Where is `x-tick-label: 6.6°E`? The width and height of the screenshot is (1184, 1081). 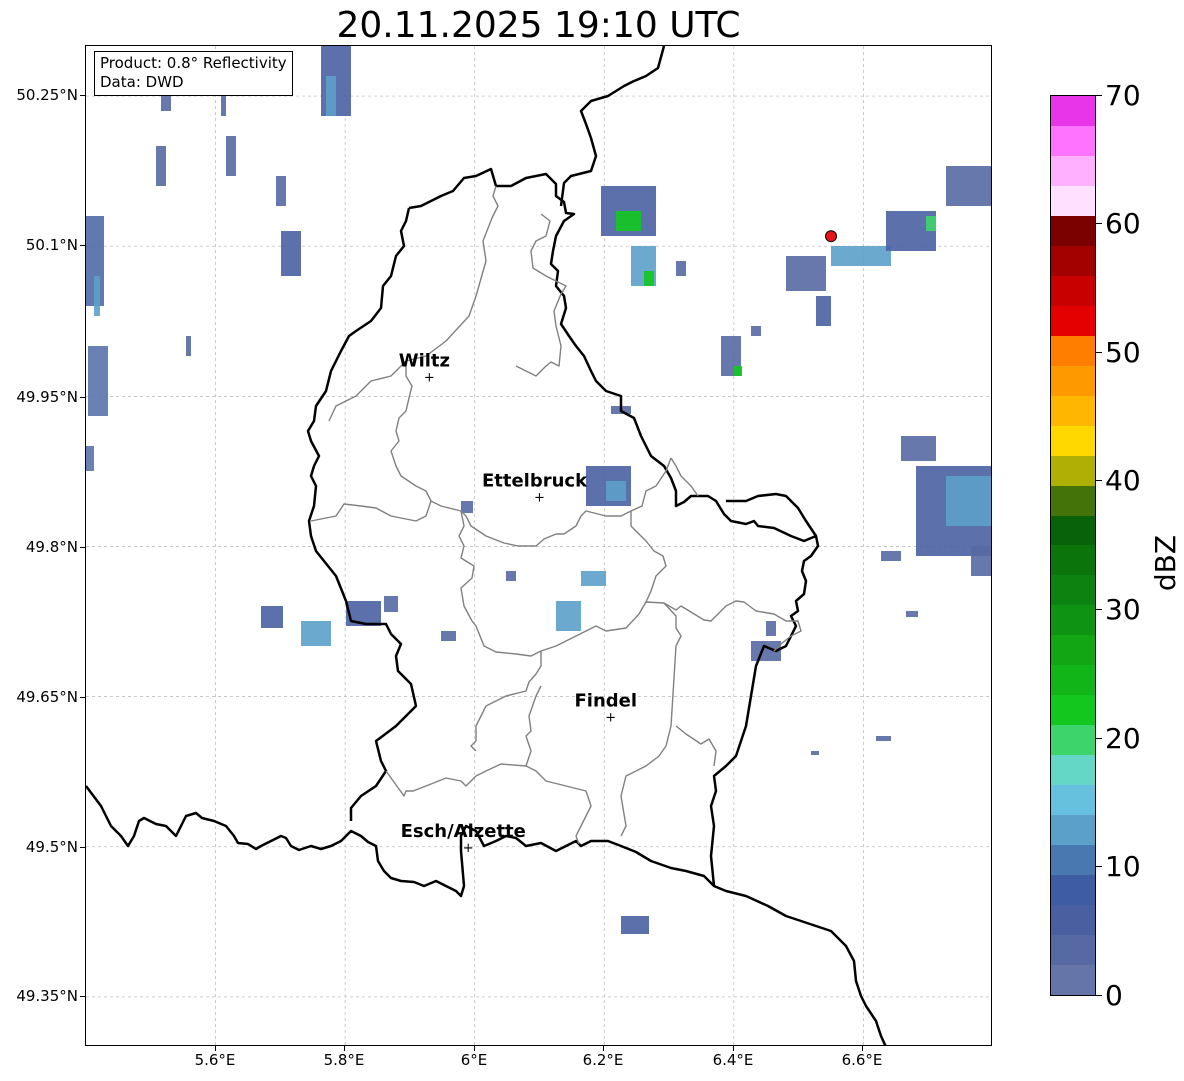 x-tick-label: 6.6°E is located at coordinates (862, 1060).